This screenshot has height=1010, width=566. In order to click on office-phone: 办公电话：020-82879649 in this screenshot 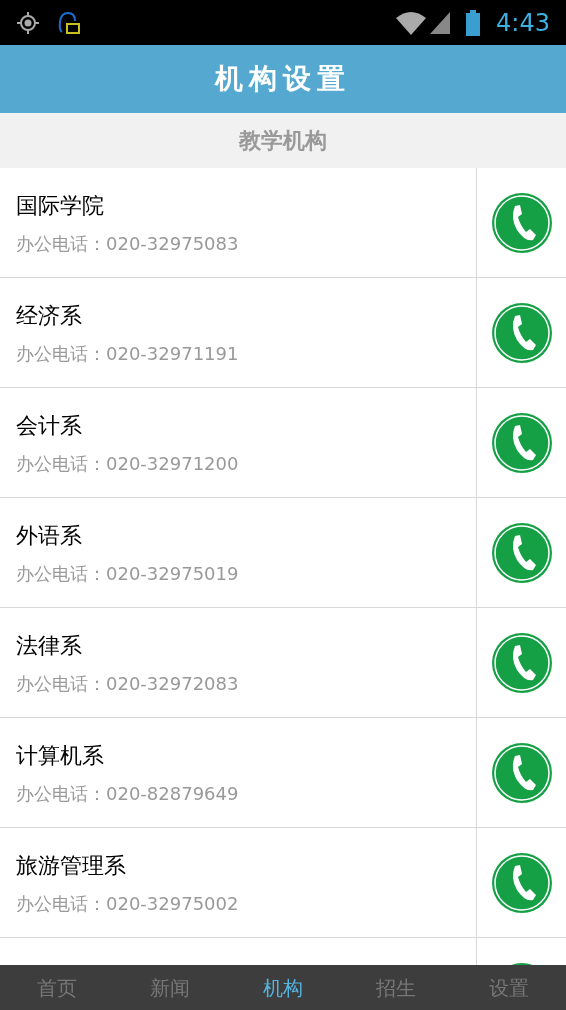, I will do `click(128, 793)`.